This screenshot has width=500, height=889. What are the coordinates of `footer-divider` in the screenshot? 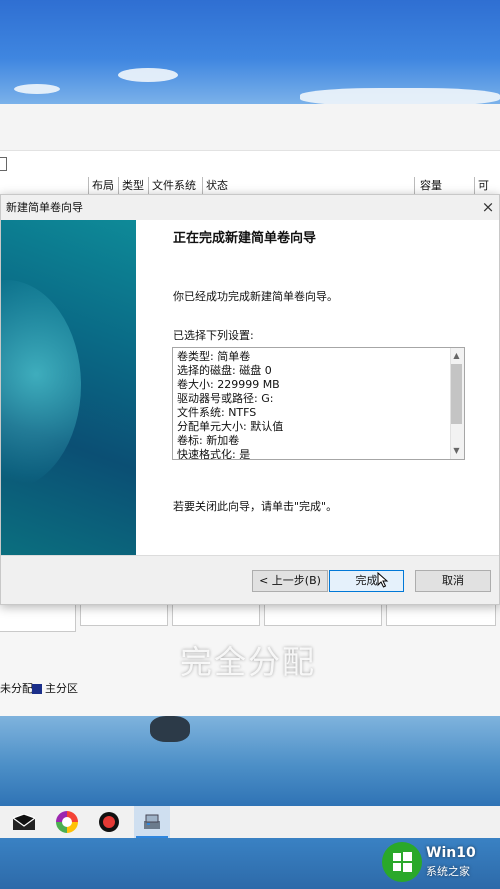 It's located at (250, 555).